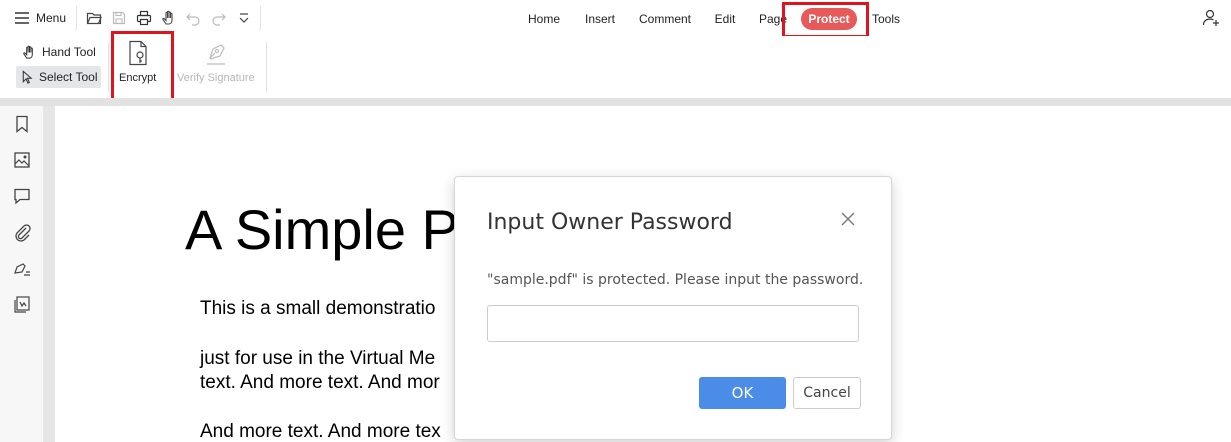 The width and height of the screenshot is (1231, 442). Describe the element at coordinates (22, 232) in the screenshot. I see `attachment-icon` at that location.